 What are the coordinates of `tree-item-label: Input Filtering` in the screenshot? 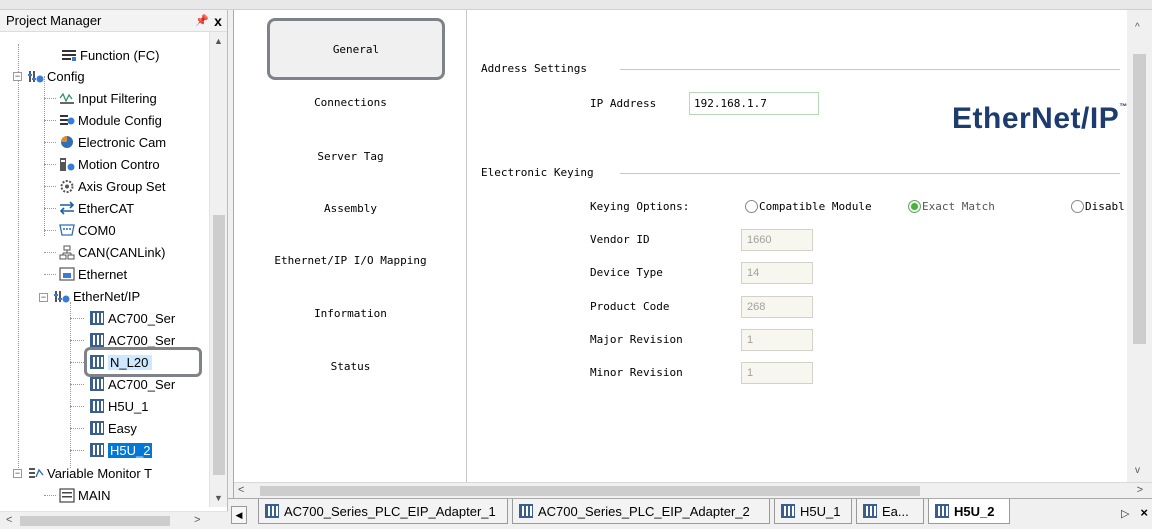 It's located at (117, 98).